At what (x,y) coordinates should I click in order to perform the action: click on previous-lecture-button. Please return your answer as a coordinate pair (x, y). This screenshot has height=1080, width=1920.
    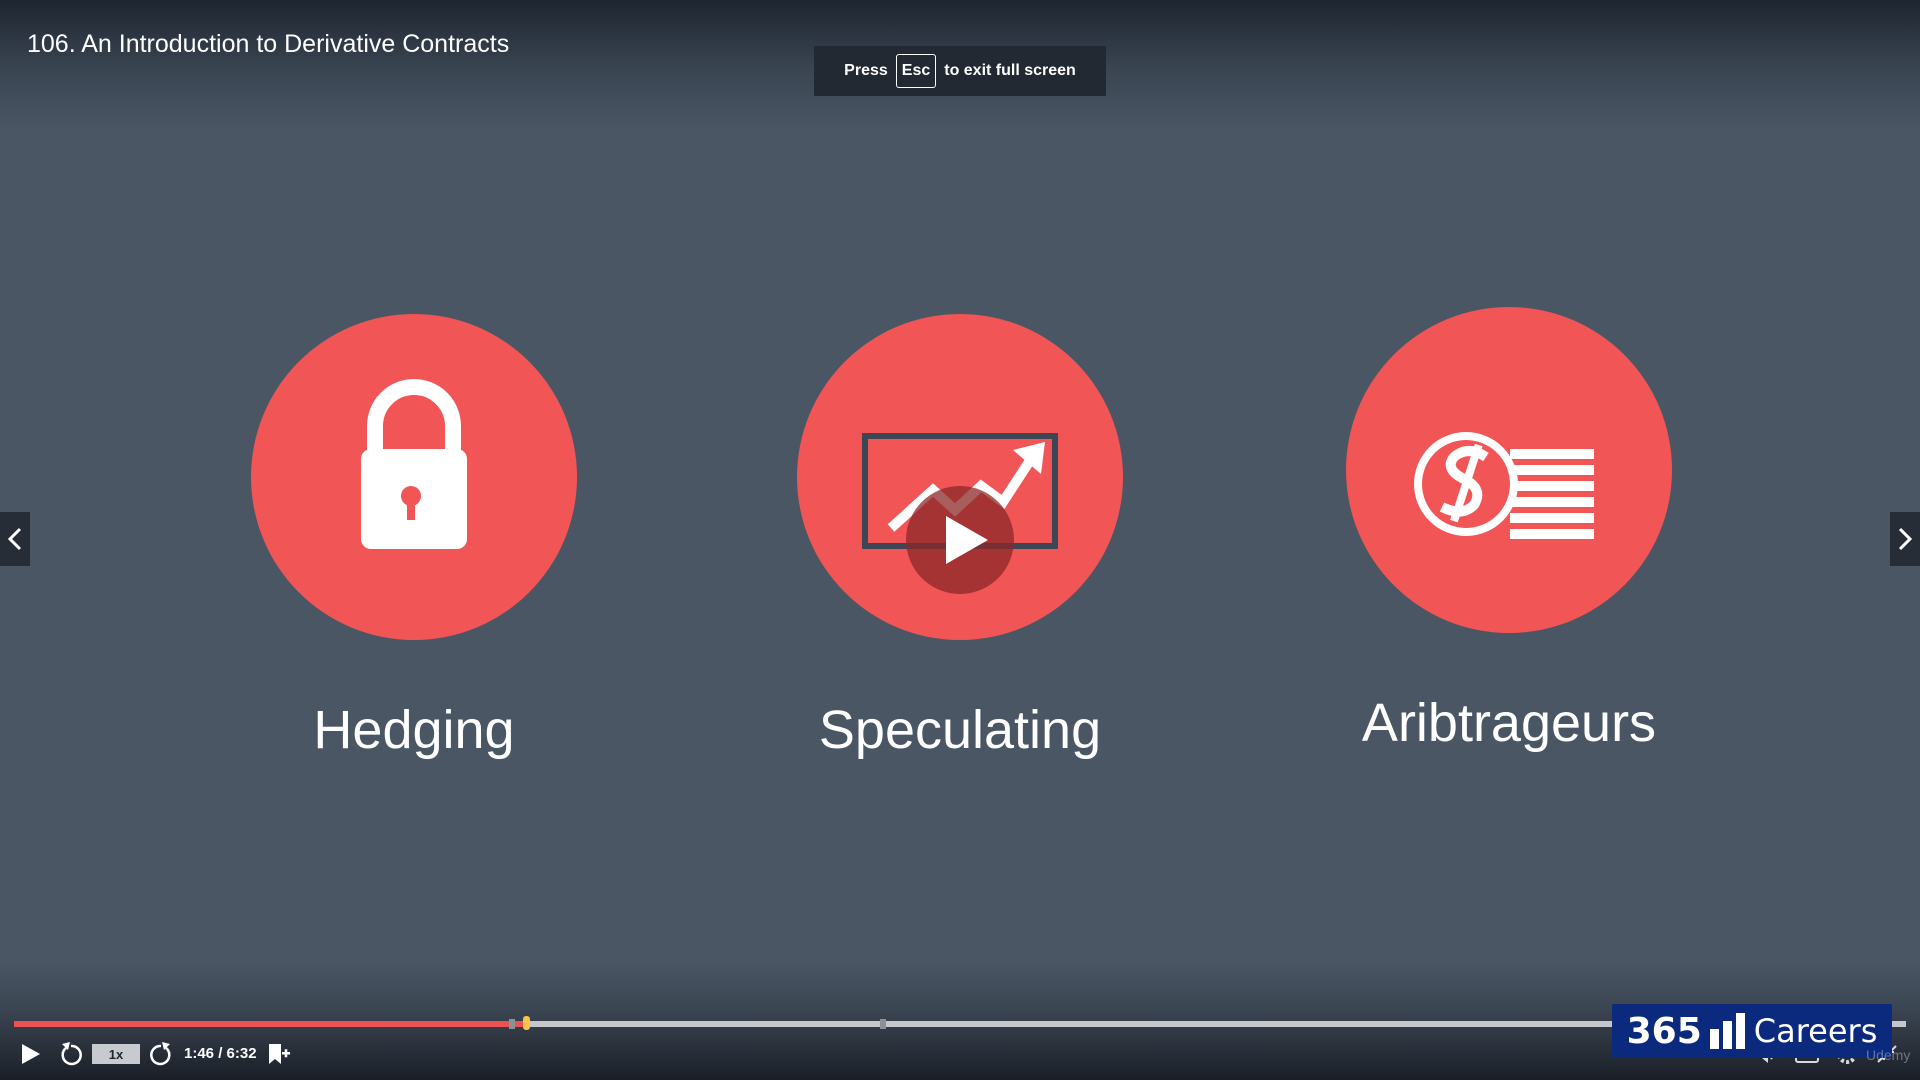
    Looking at the image, I should click on (15, 539).